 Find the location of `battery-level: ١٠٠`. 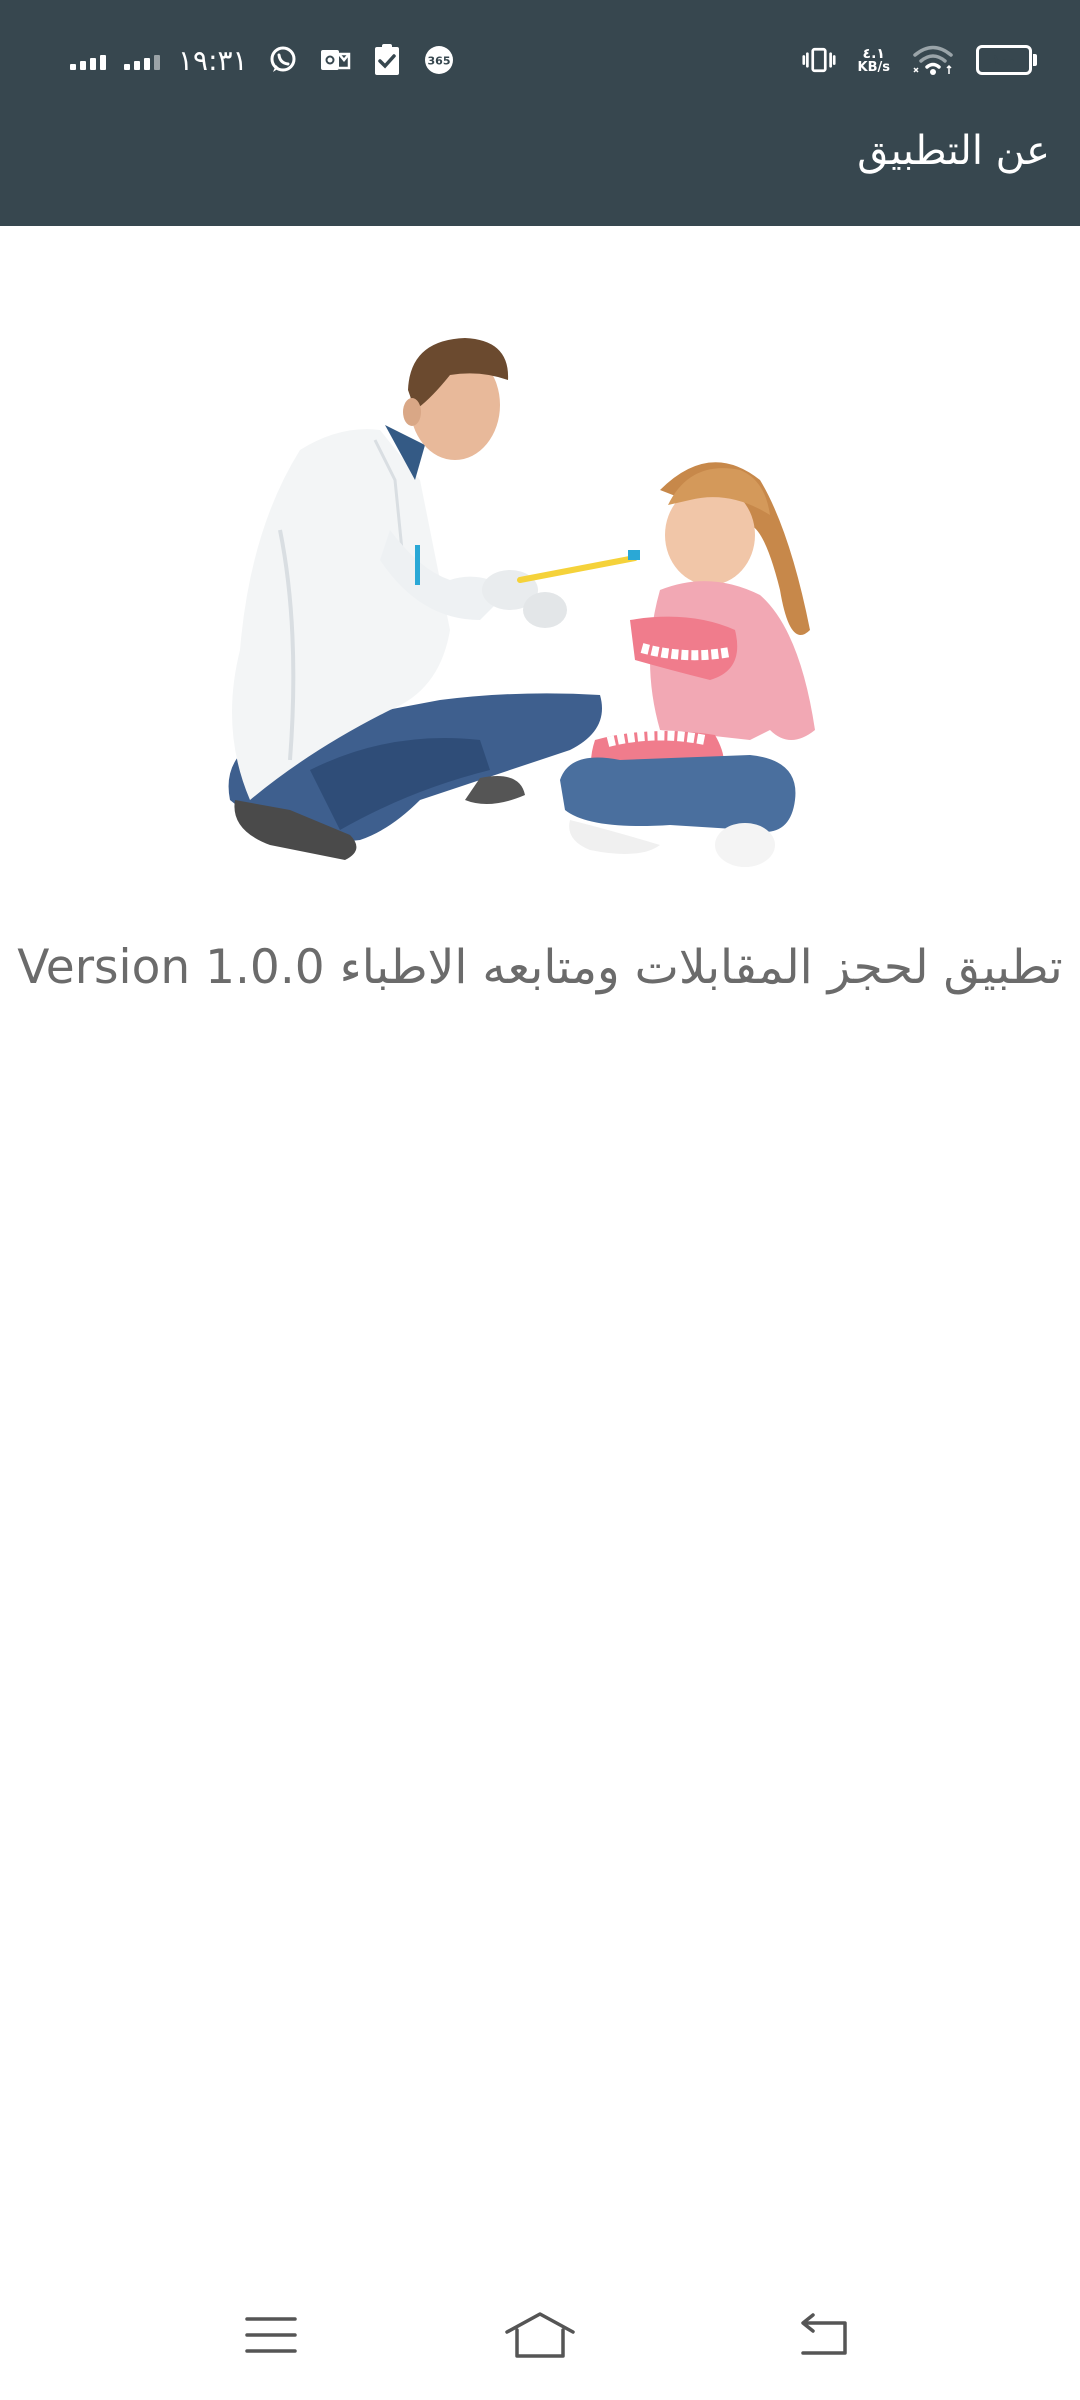

battery-level: ١٠٠ is located at coordinates (1004, 60).